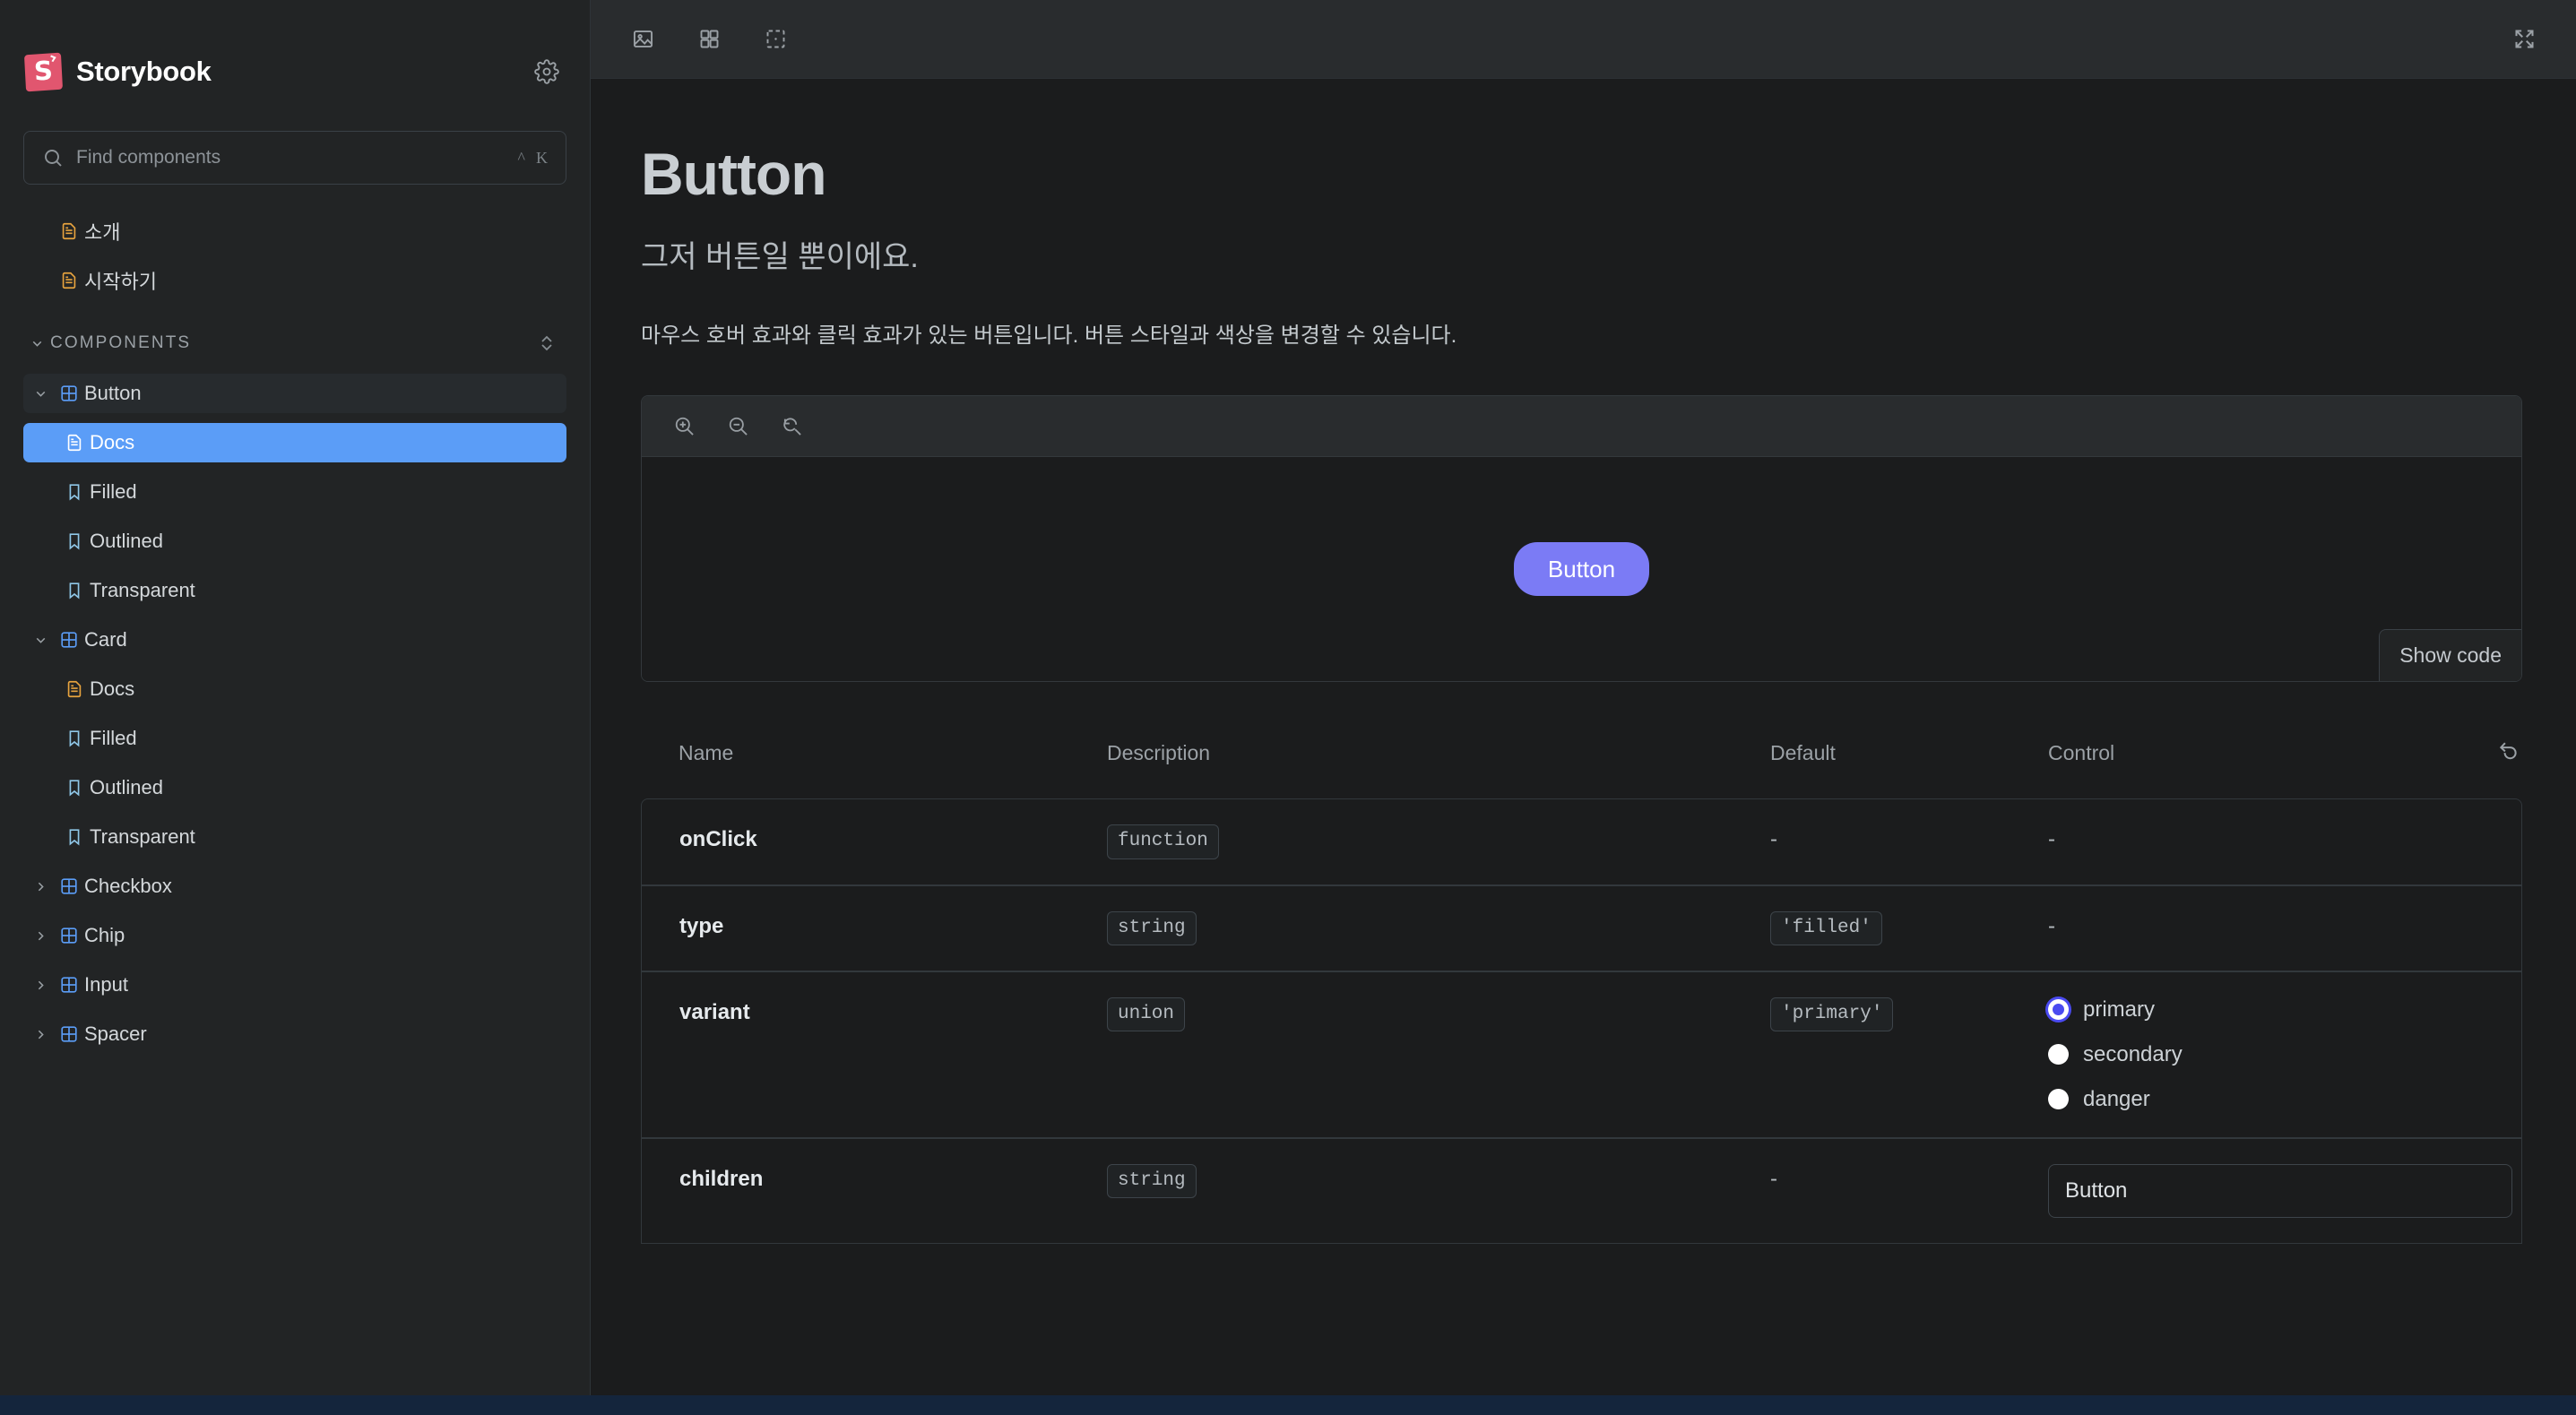  Describe the element at coordinates (2116, 1098) in the screenshot. I see `radio-label: danger` at that location.